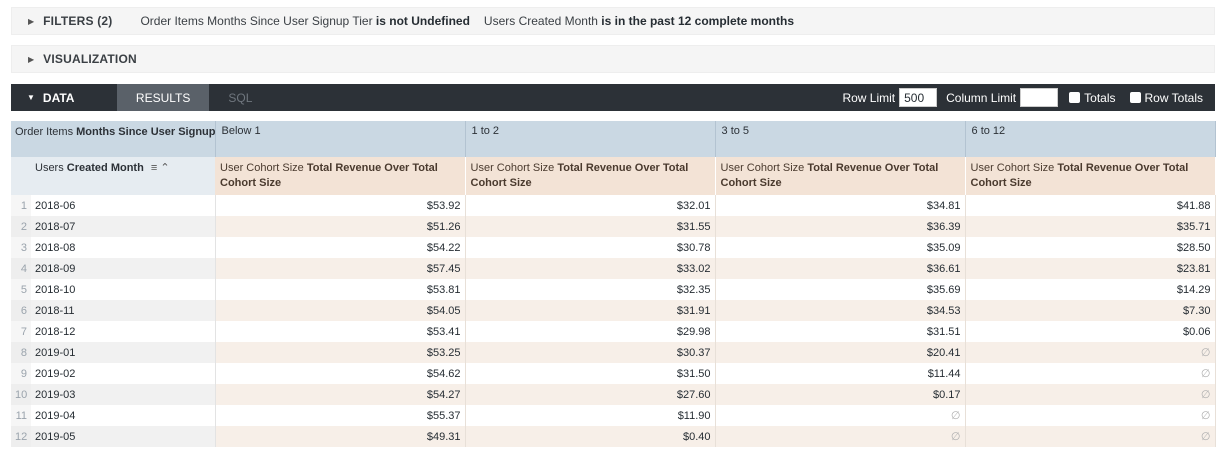 Image resolution: width=1222 pixels, height=454 pixels. I want to click on column-limit-input, so click(1039, 97).